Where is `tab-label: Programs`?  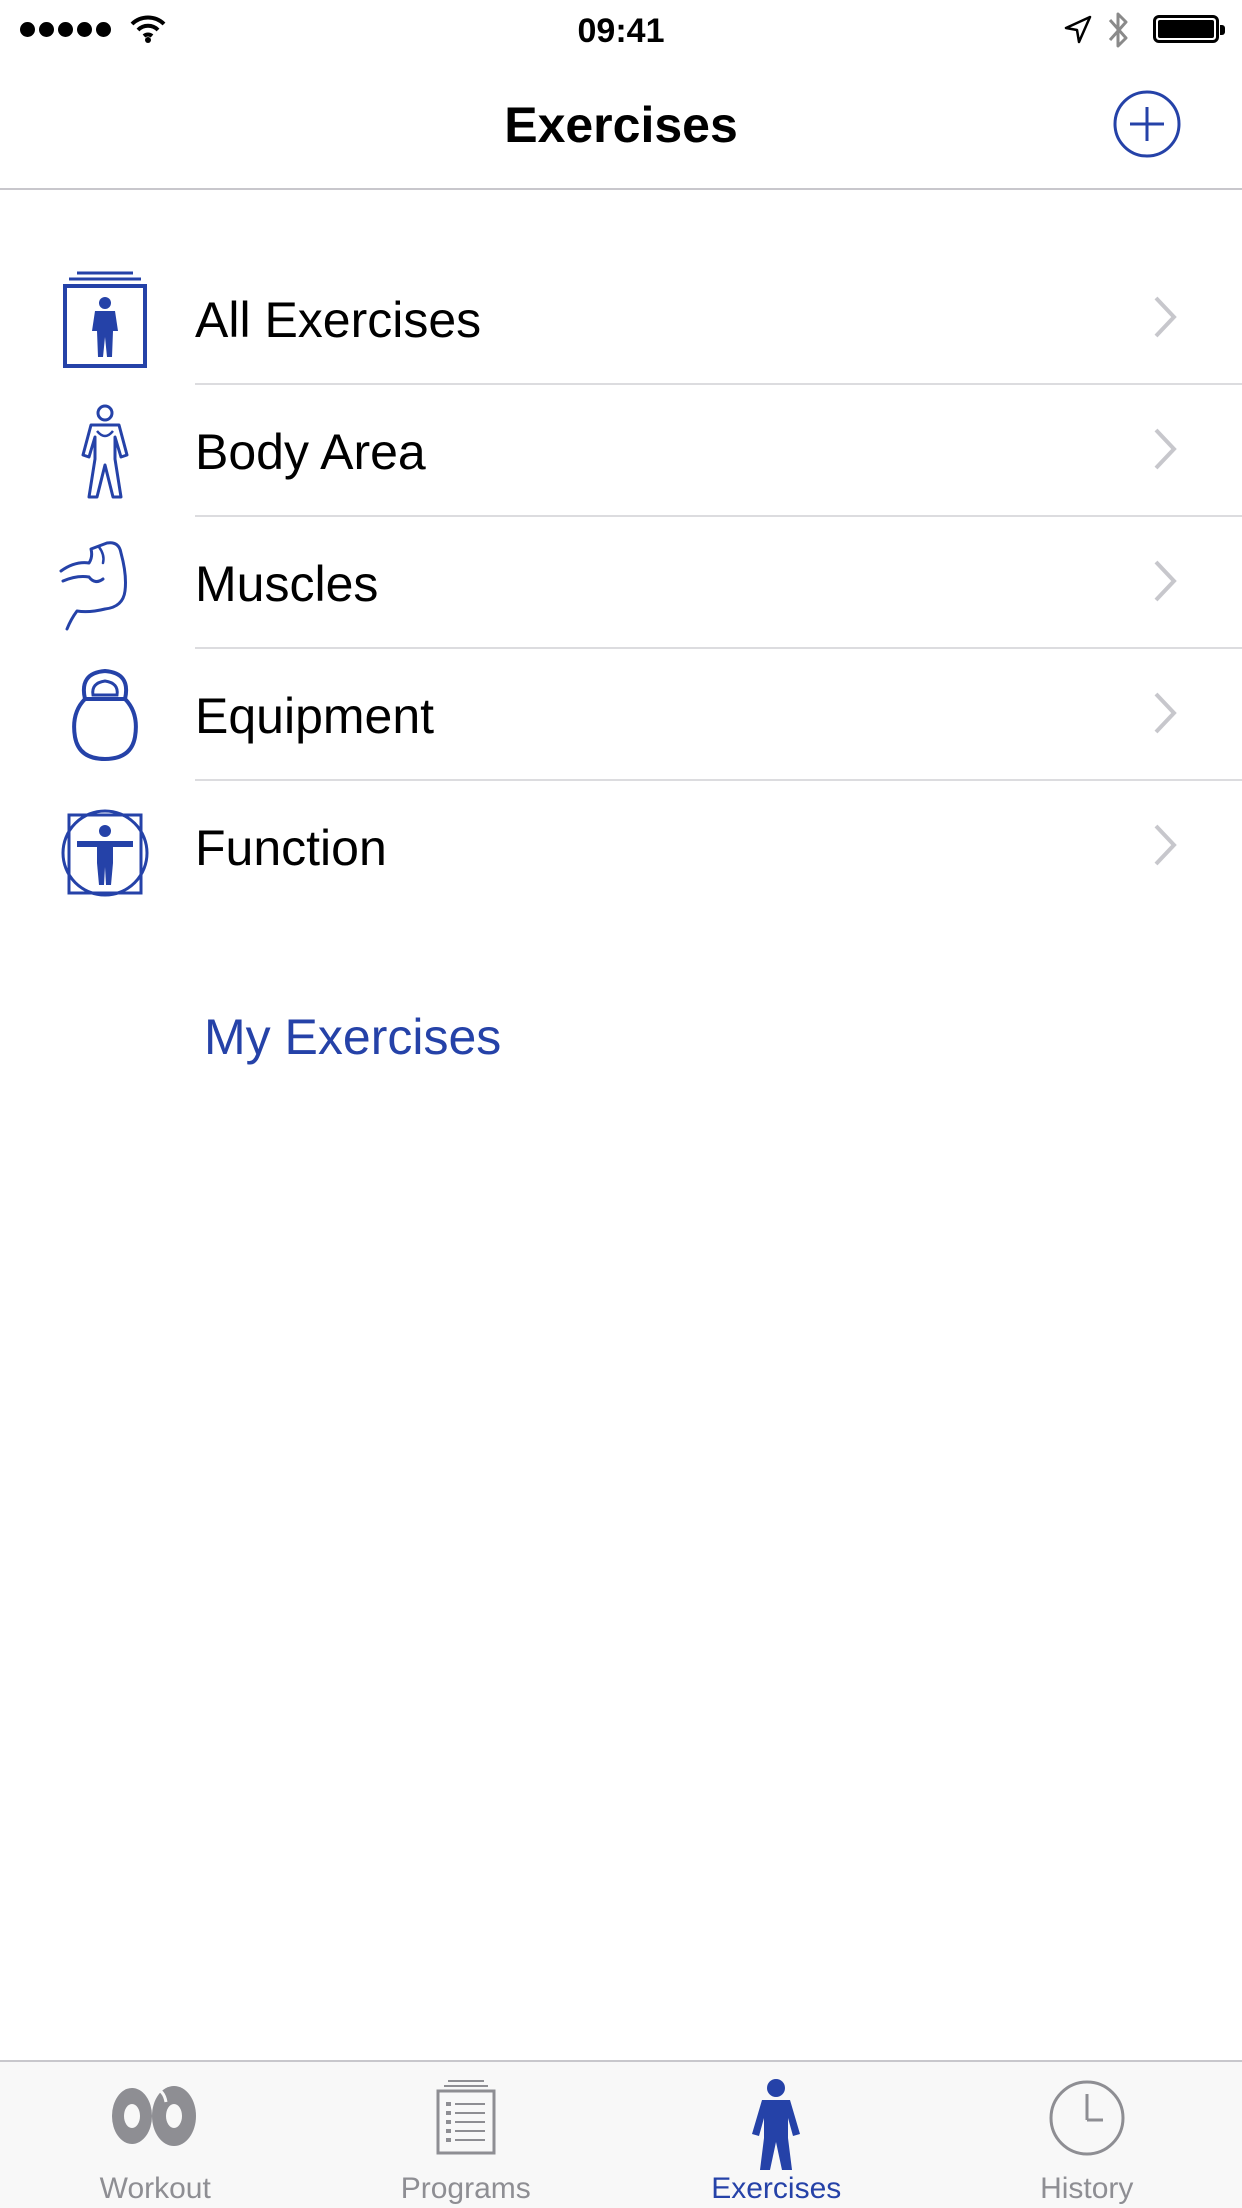
tab-label: Programs is located at coordinates (465, 2188).